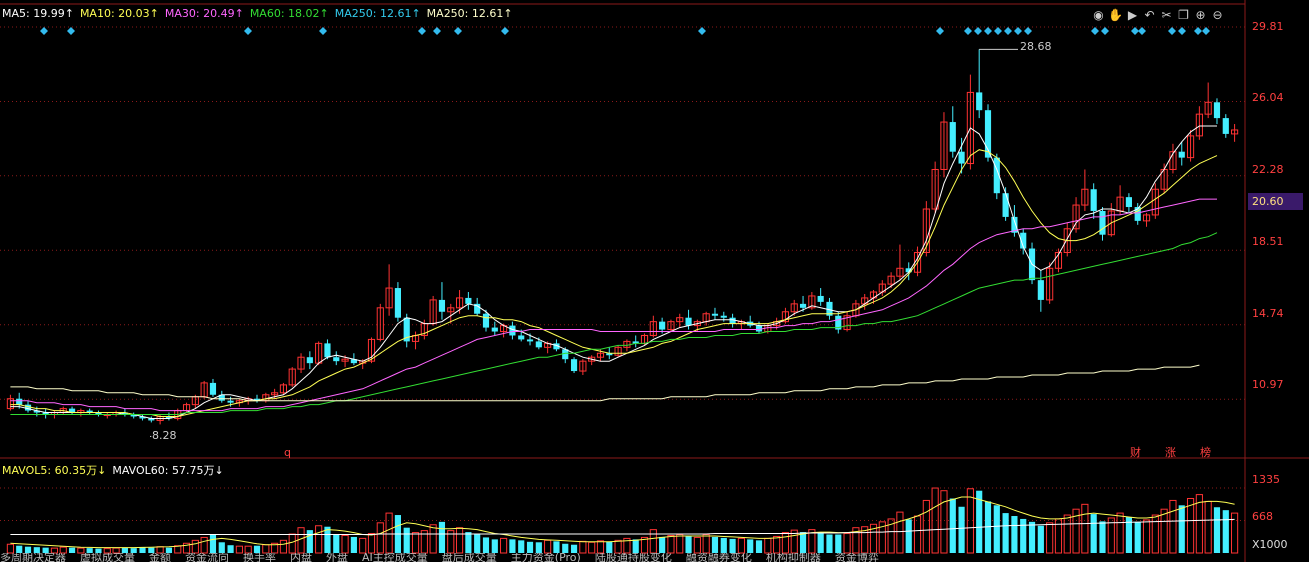 The image size is (1309, 562). Describe the element at coordinates (793, 557) in the screenshot. I see `indicator-tab: 机构抑制器` at that location.